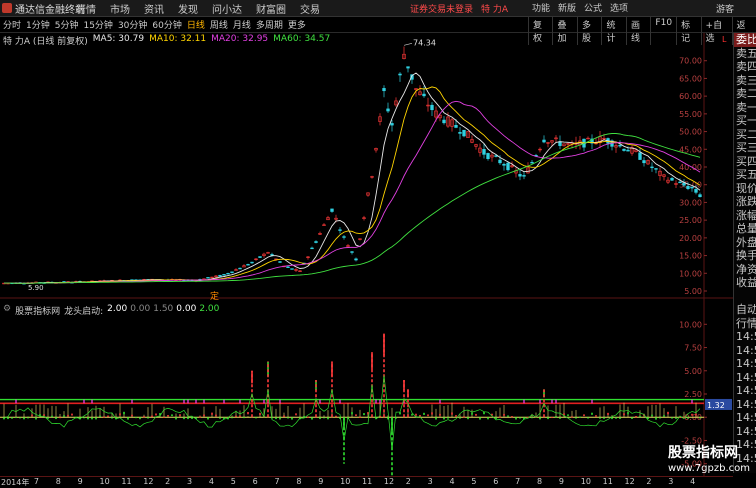 Image resolution: width=756 pixels, height=488 pixels. Describe the element at coordinates (154, 8) in the screenshot. I see `menu-item-2: 资讯` at that location.